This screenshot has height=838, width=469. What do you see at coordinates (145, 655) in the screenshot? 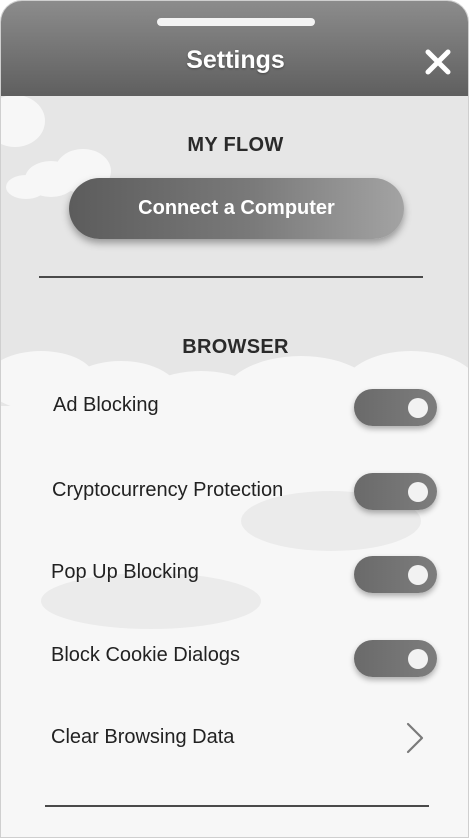
I see `block-cookie-dialogs-label: Block Cookie Dialogs` at bounding box center [145, 655].